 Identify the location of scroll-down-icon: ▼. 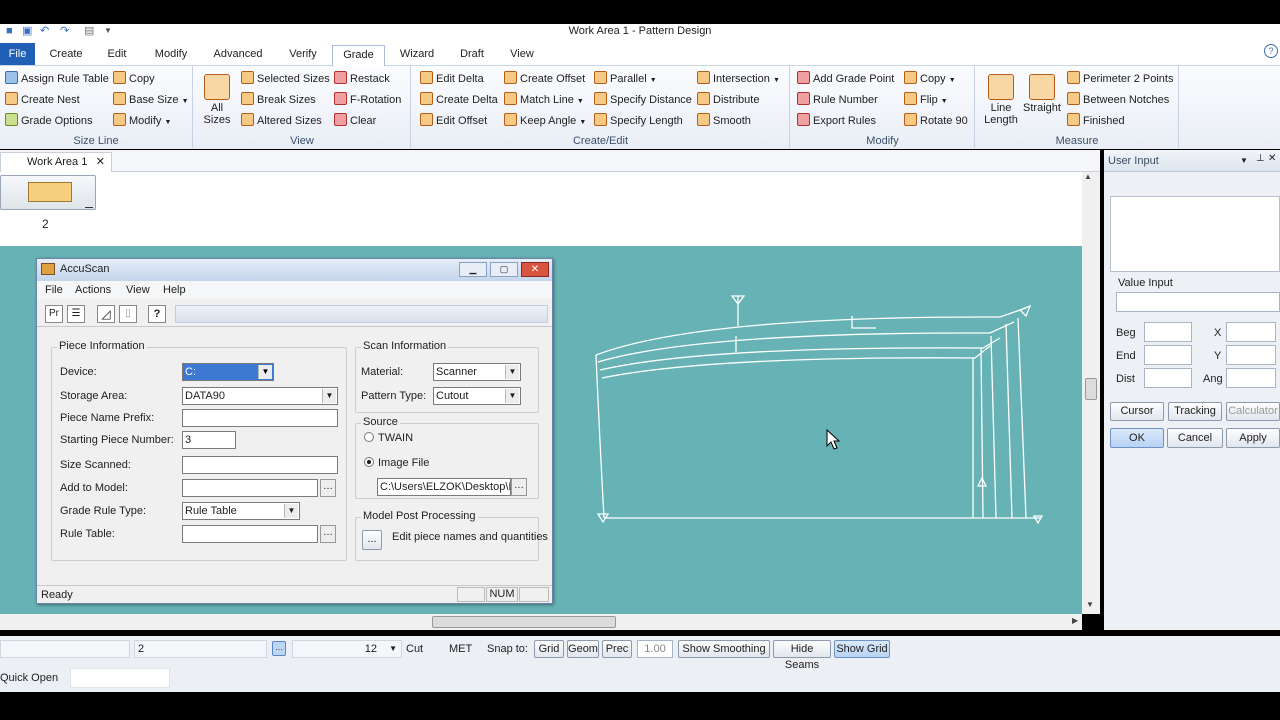
(1090, 604).